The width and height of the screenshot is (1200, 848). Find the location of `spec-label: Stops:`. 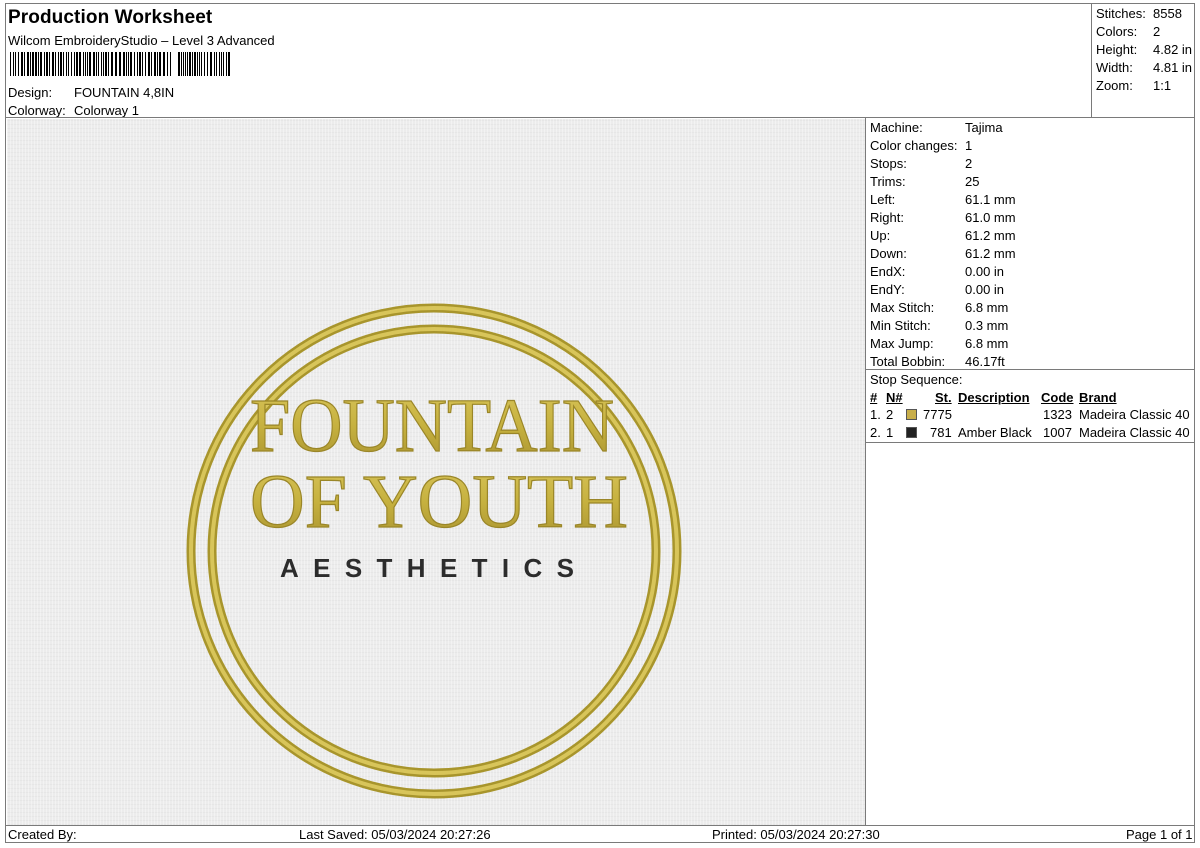

spec-label: Stops: is located at coordinates (888, 163).